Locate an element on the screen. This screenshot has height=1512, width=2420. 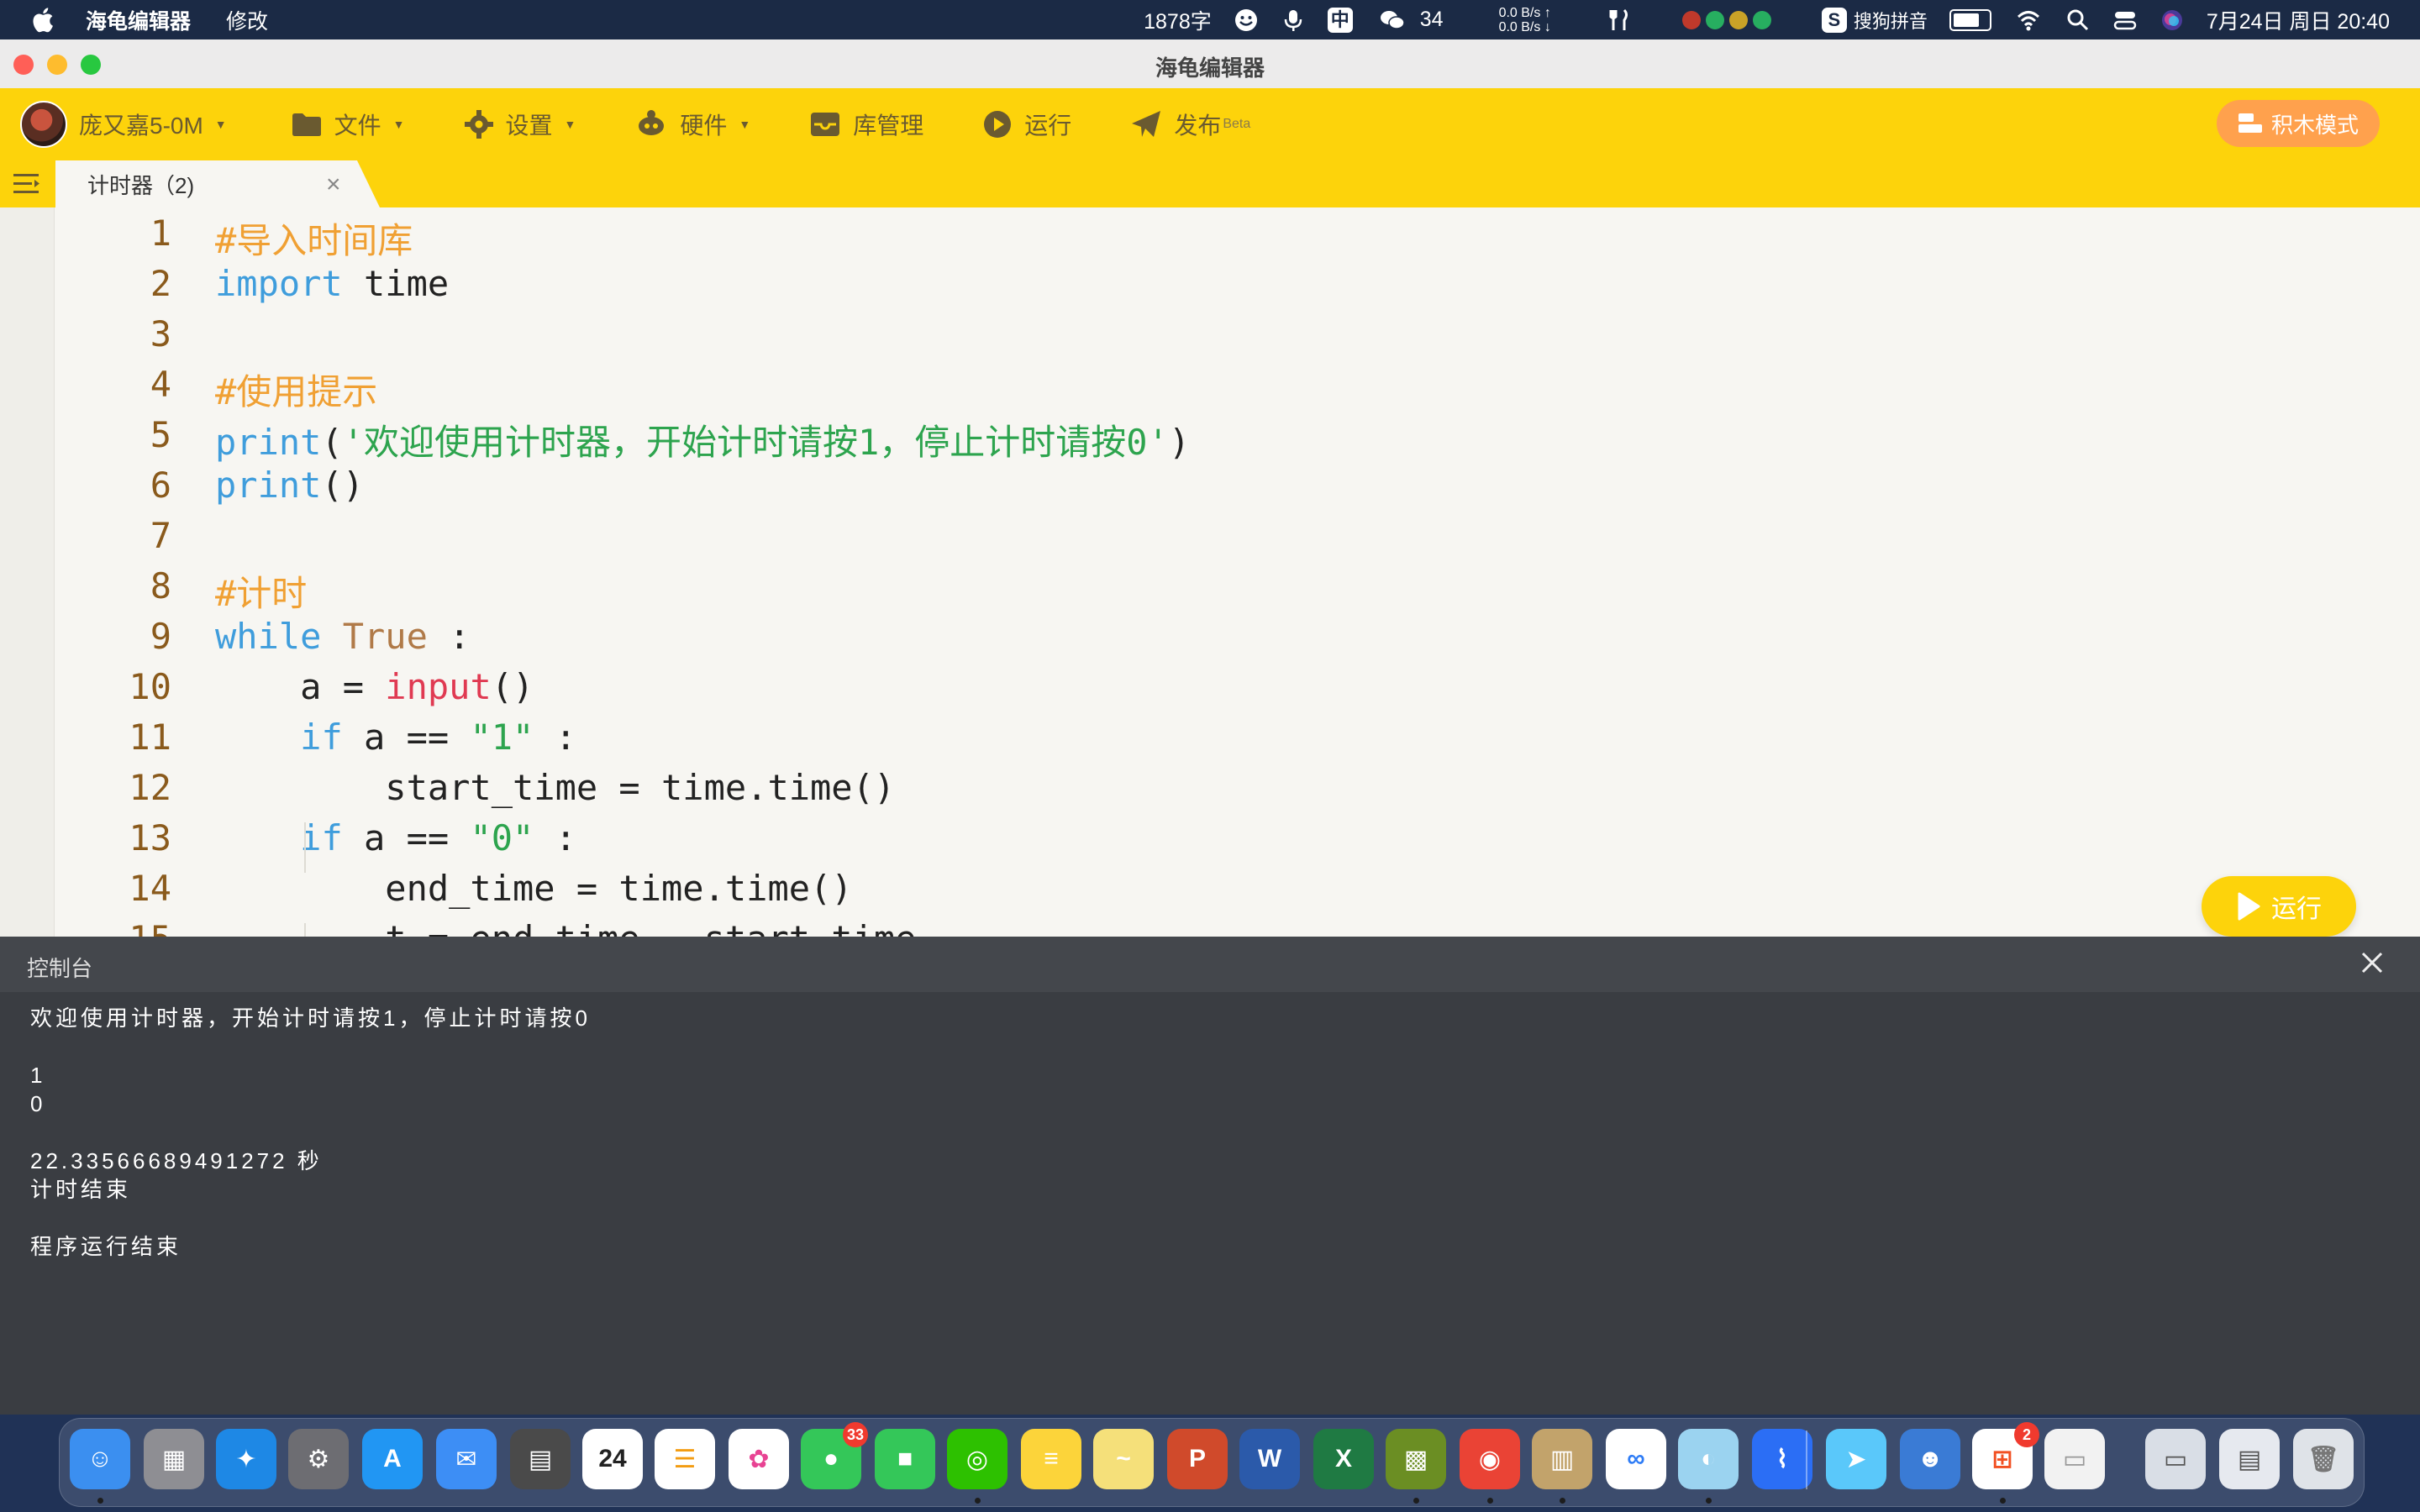
code-line: 8 #计时 is located at coordinates (1210, 590).